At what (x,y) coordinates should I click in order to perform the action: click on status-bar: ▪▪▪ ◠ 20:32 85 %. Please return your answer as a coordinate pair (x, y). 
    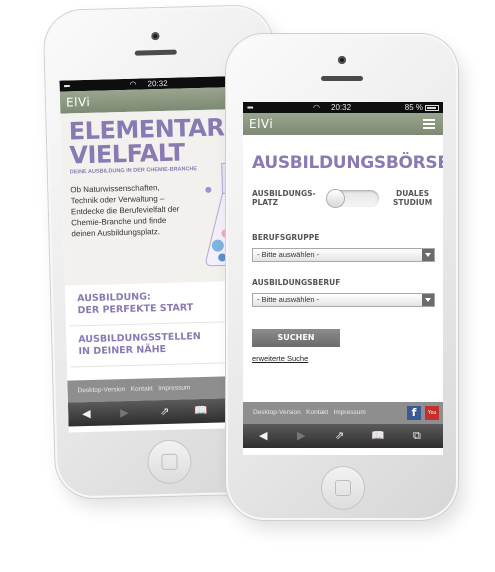
    Looking at the image, I should click on (343, 107).